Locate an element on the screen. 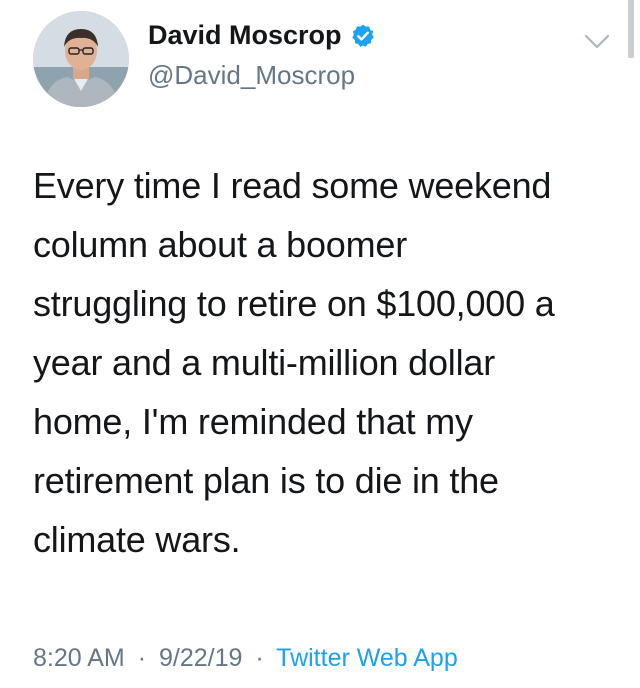 The image size is (640, 688). display-name-text: David Moscrop is located at coordinates (245, 35).